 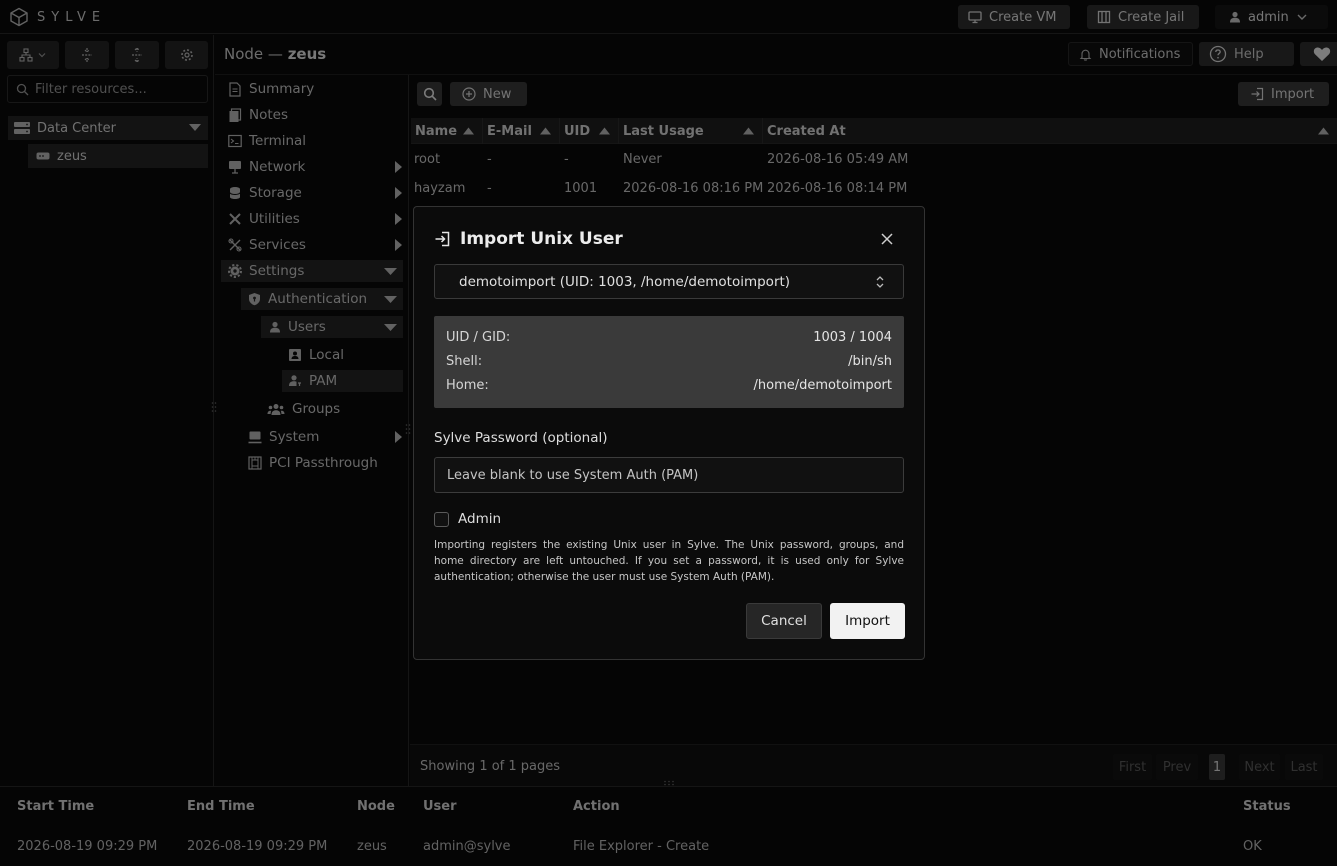 I want to click on password-label: Sylve Password (optional), so click(x=521, y=438).